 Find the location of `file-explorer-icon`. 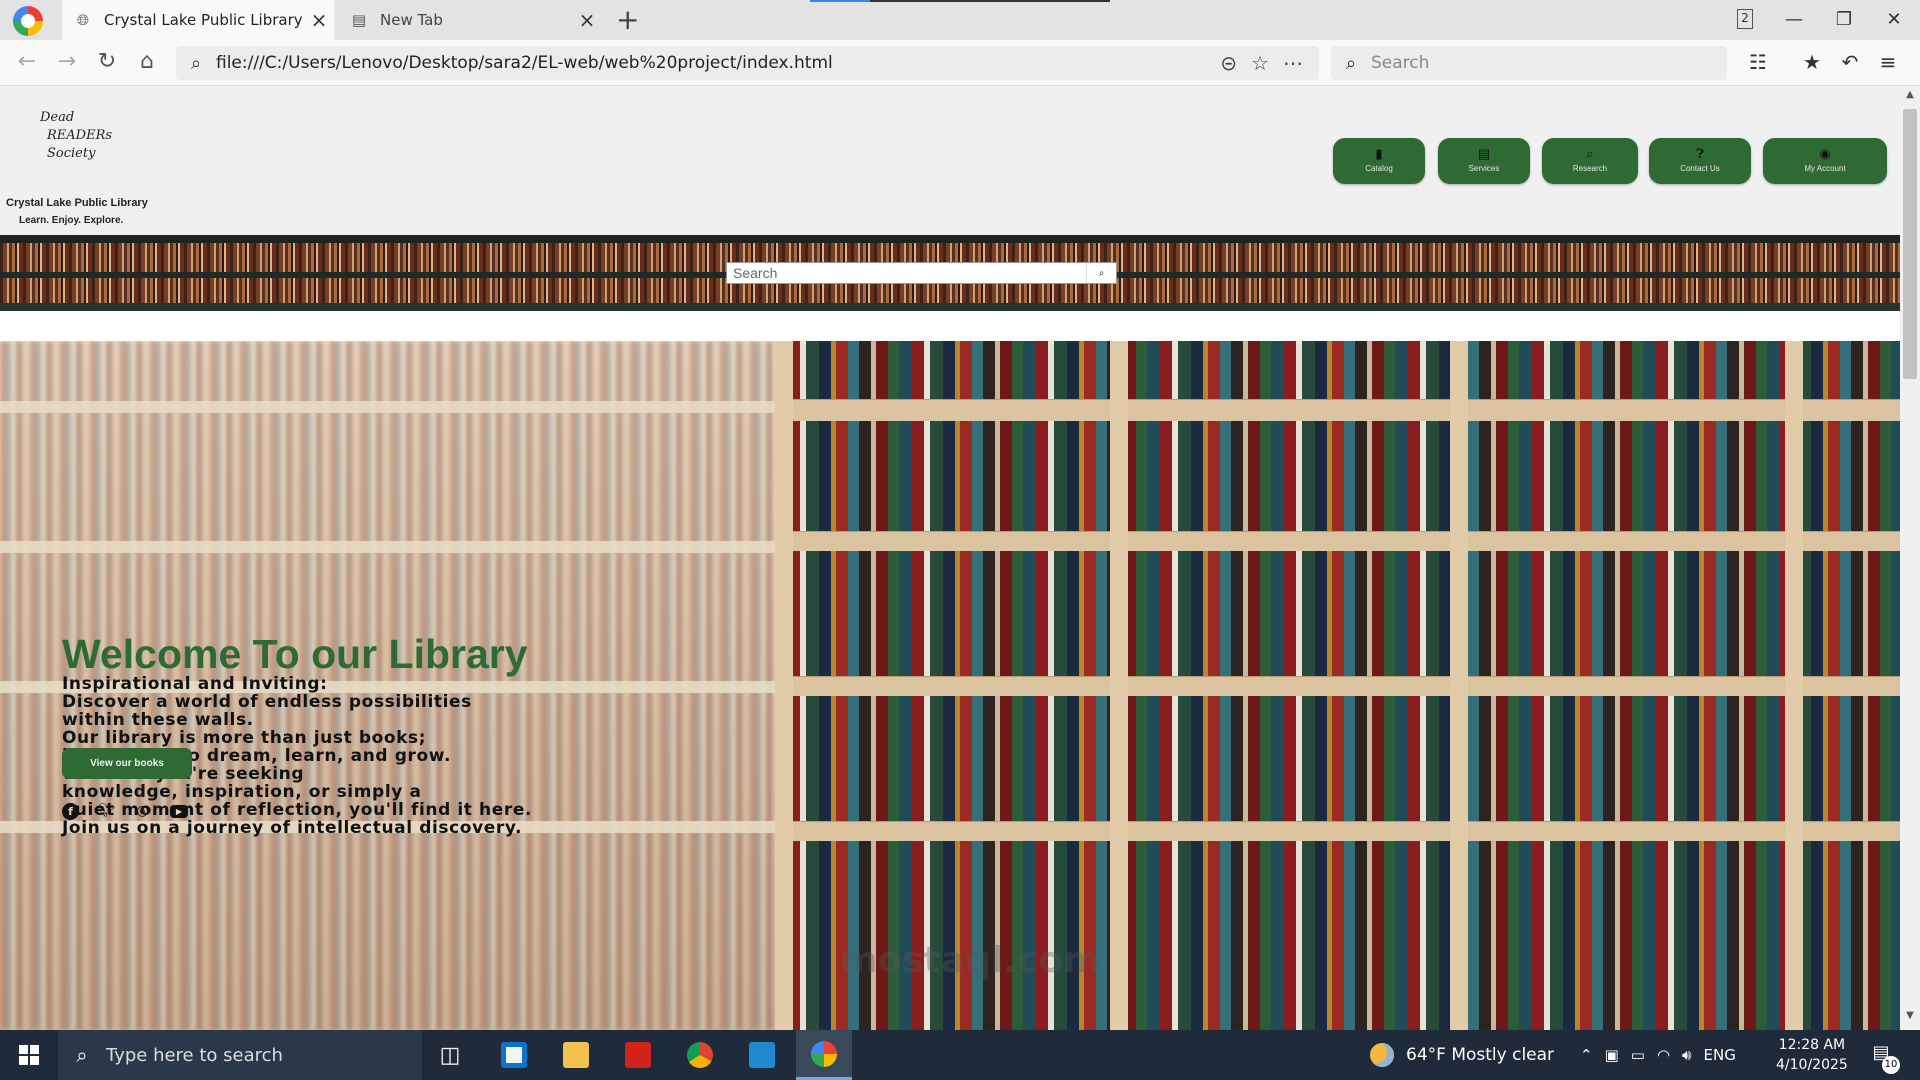

file-explorer-icon is located at coordinates (576, 1055).